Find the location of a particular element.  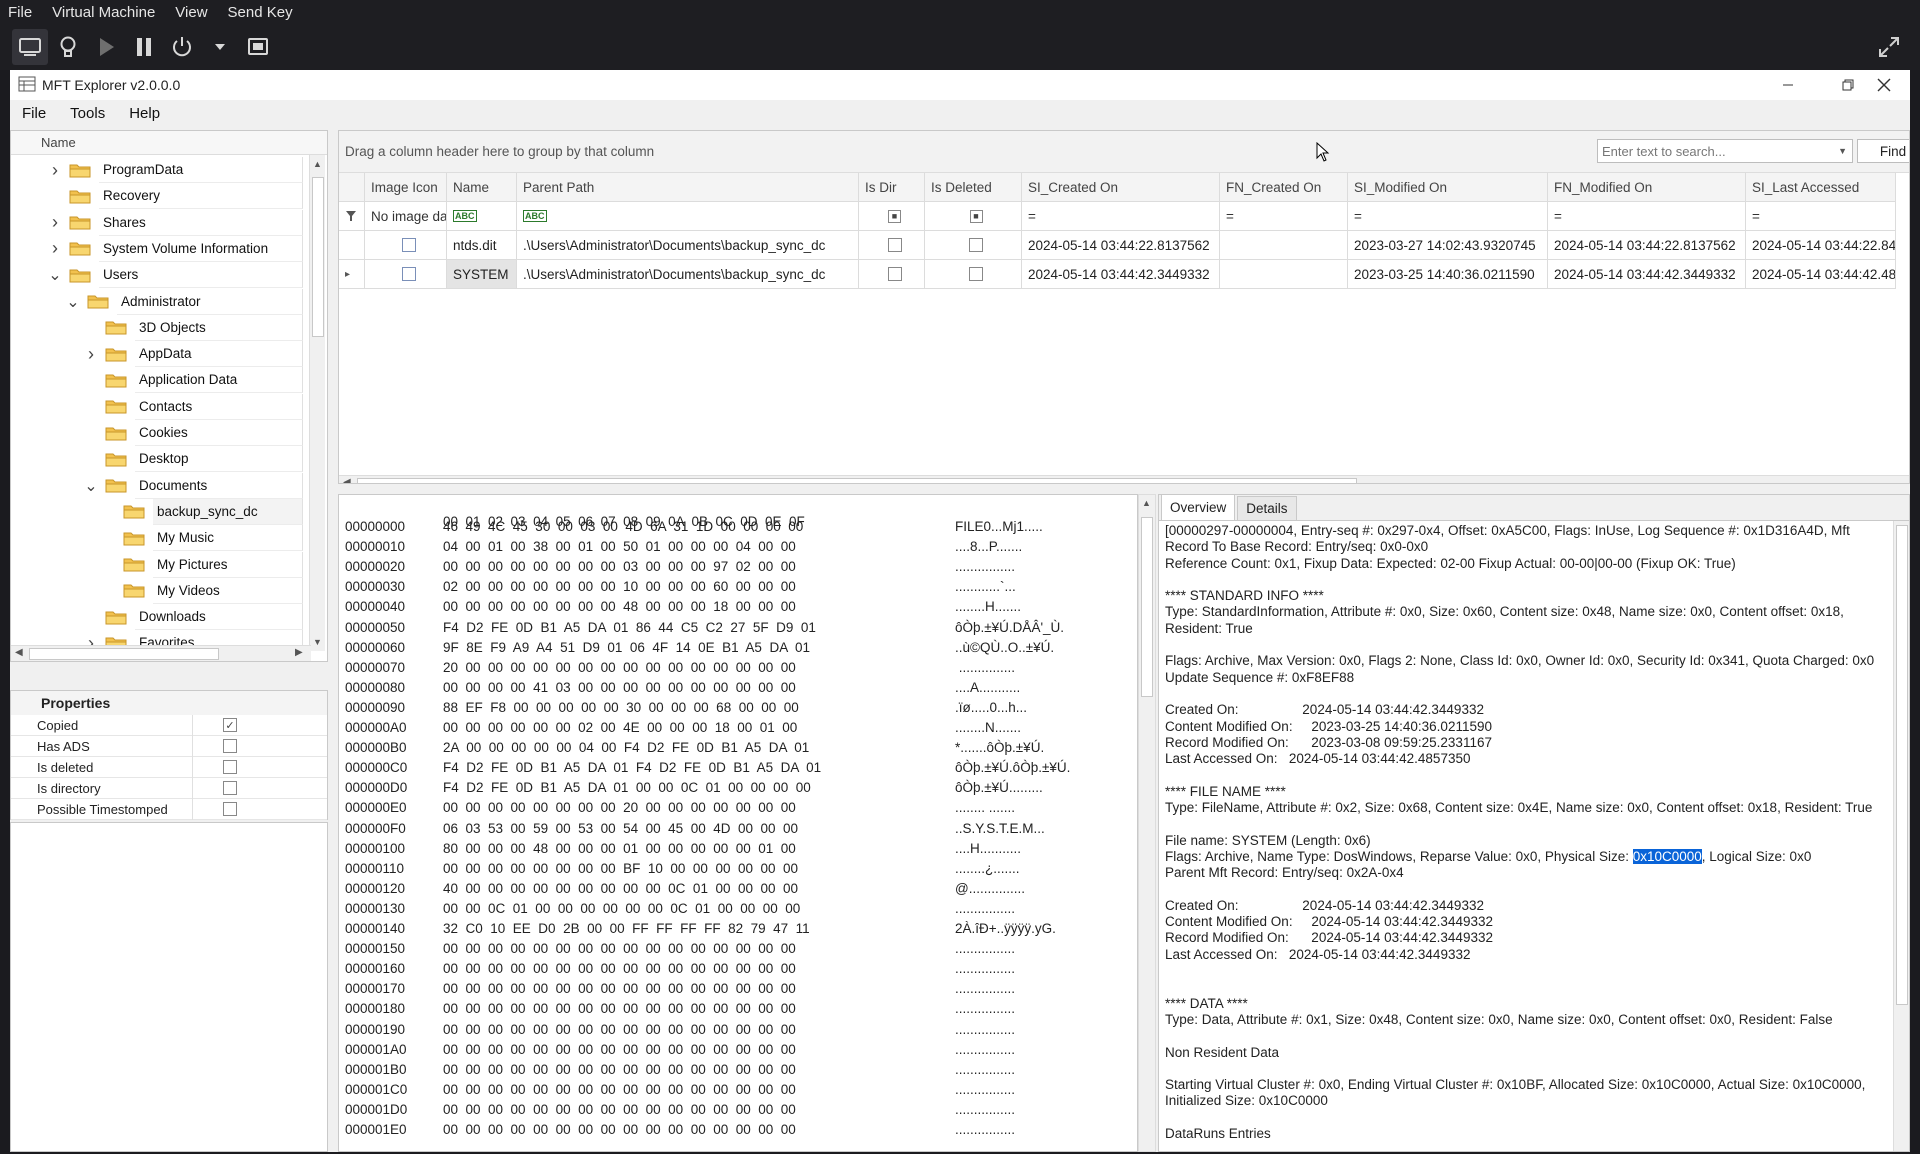

tree-item: › AppData is located at coordinates (193, 354).